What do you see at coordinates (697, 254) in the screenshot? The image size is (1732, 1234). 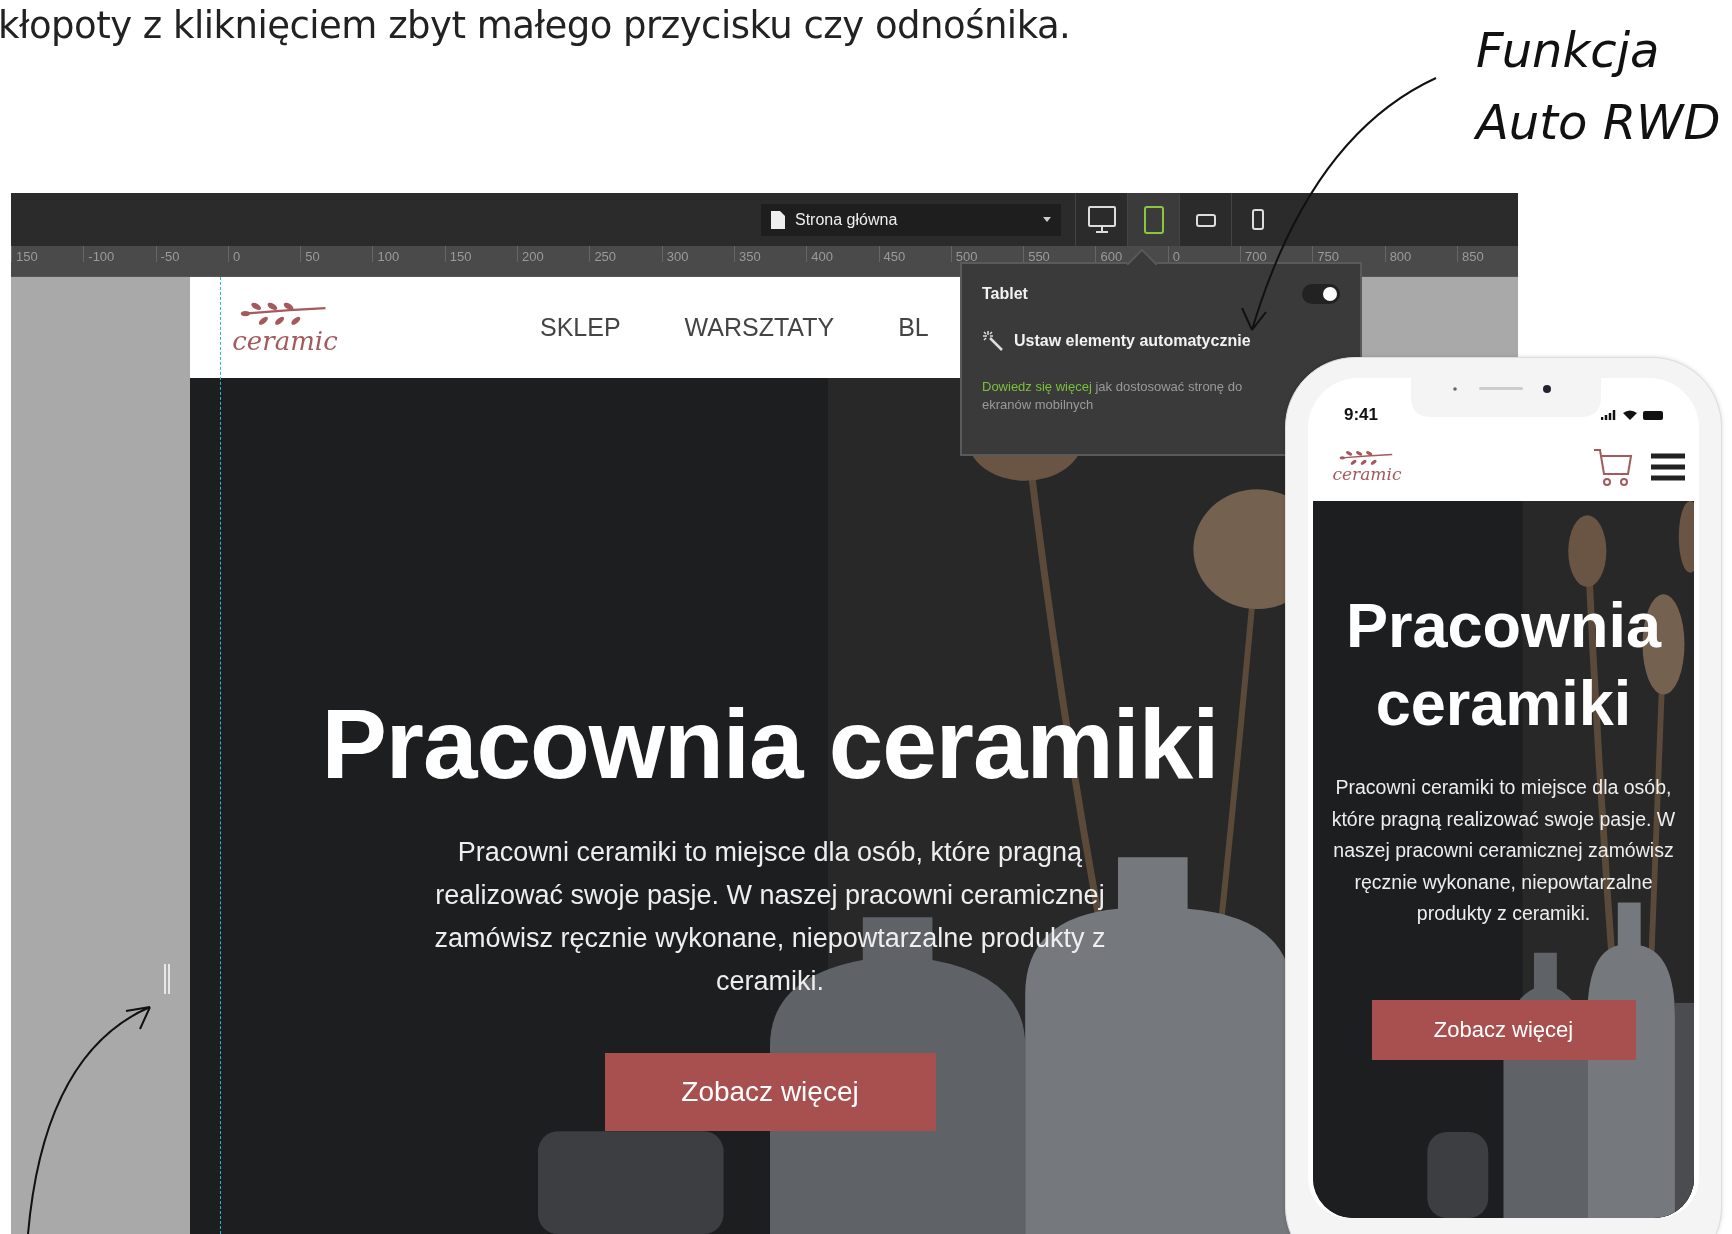 I see `ruler-label: 300` at bounding box center [697, 254].